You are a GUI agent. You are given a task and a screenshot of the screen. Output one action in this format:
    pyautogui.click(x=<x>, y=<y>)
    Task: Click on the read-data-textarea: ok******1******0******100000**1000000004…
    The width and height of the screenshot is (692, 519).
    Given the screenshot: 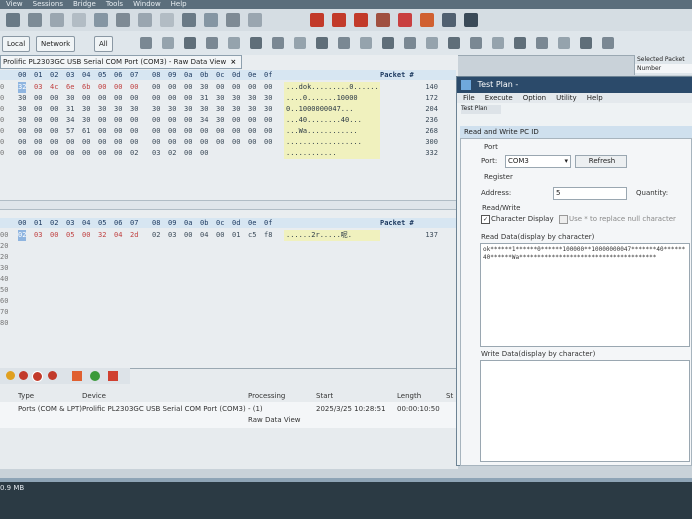 What is the action you would take?
    pyautogui.click(x=585, y=295)
    